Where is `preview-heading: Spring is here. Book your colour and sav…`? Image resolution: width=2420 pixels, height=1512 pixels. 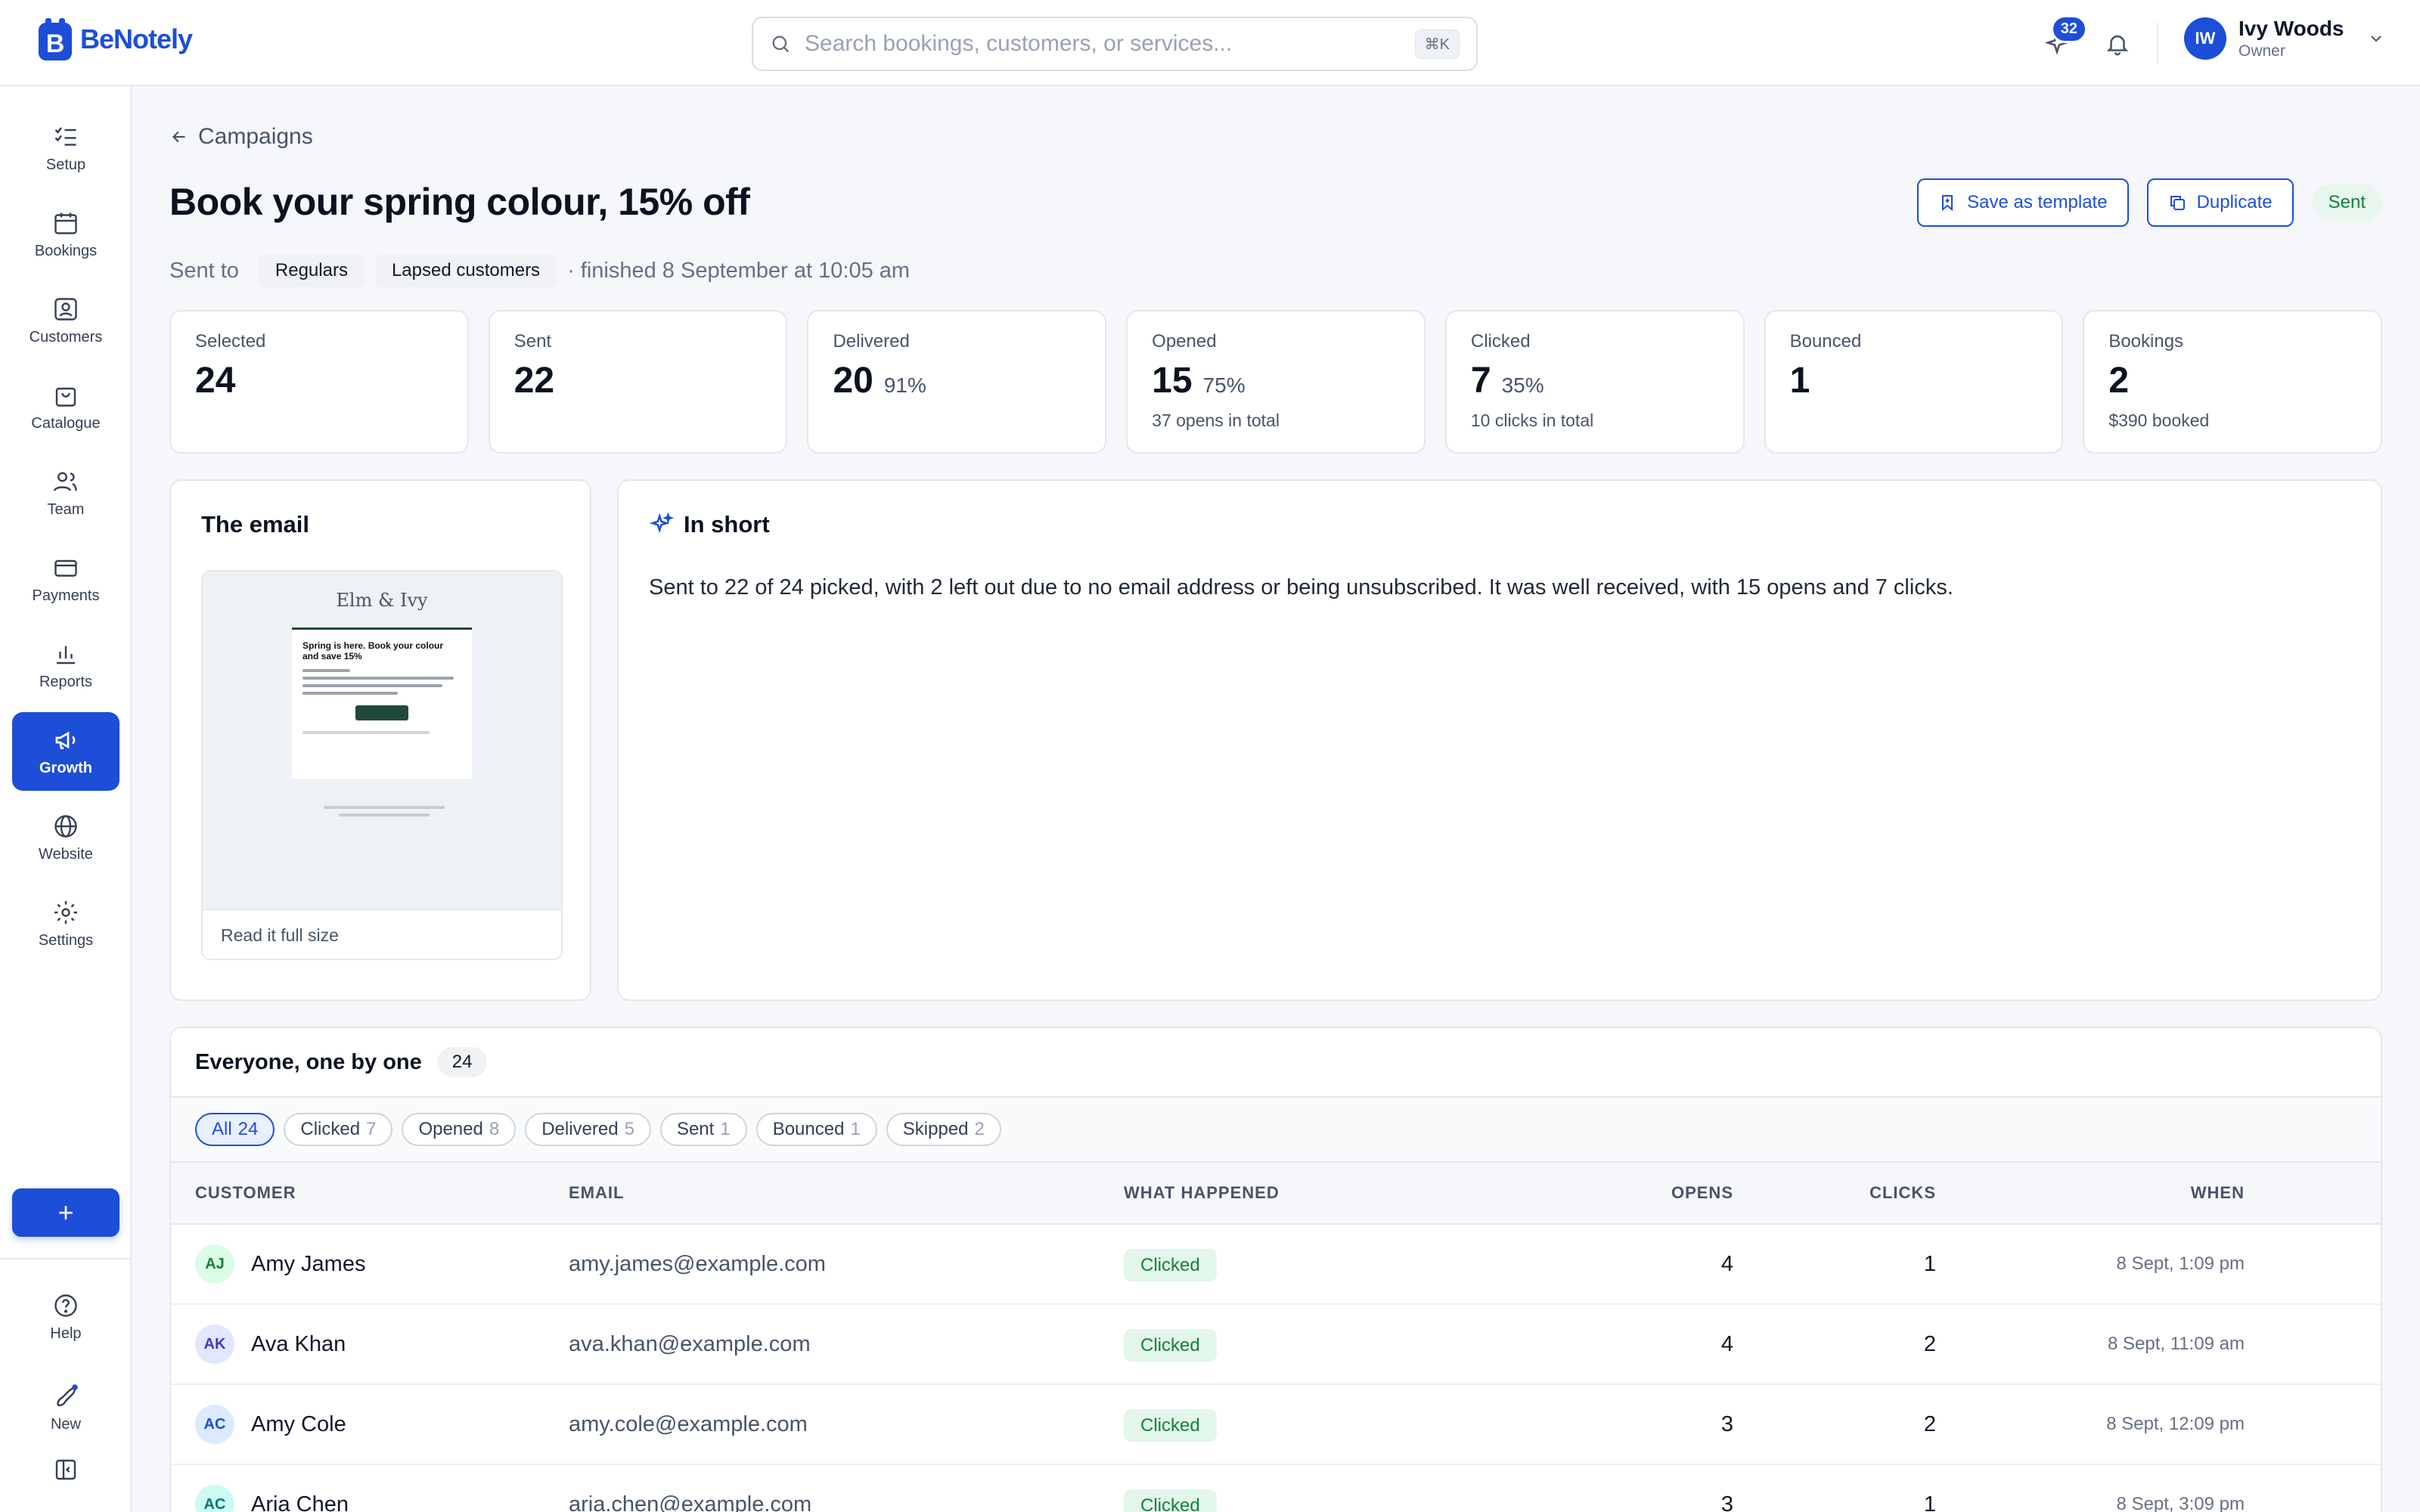
preview-heading: Spring is here. Book your colour and sav… is located at coordinates (373, 651).